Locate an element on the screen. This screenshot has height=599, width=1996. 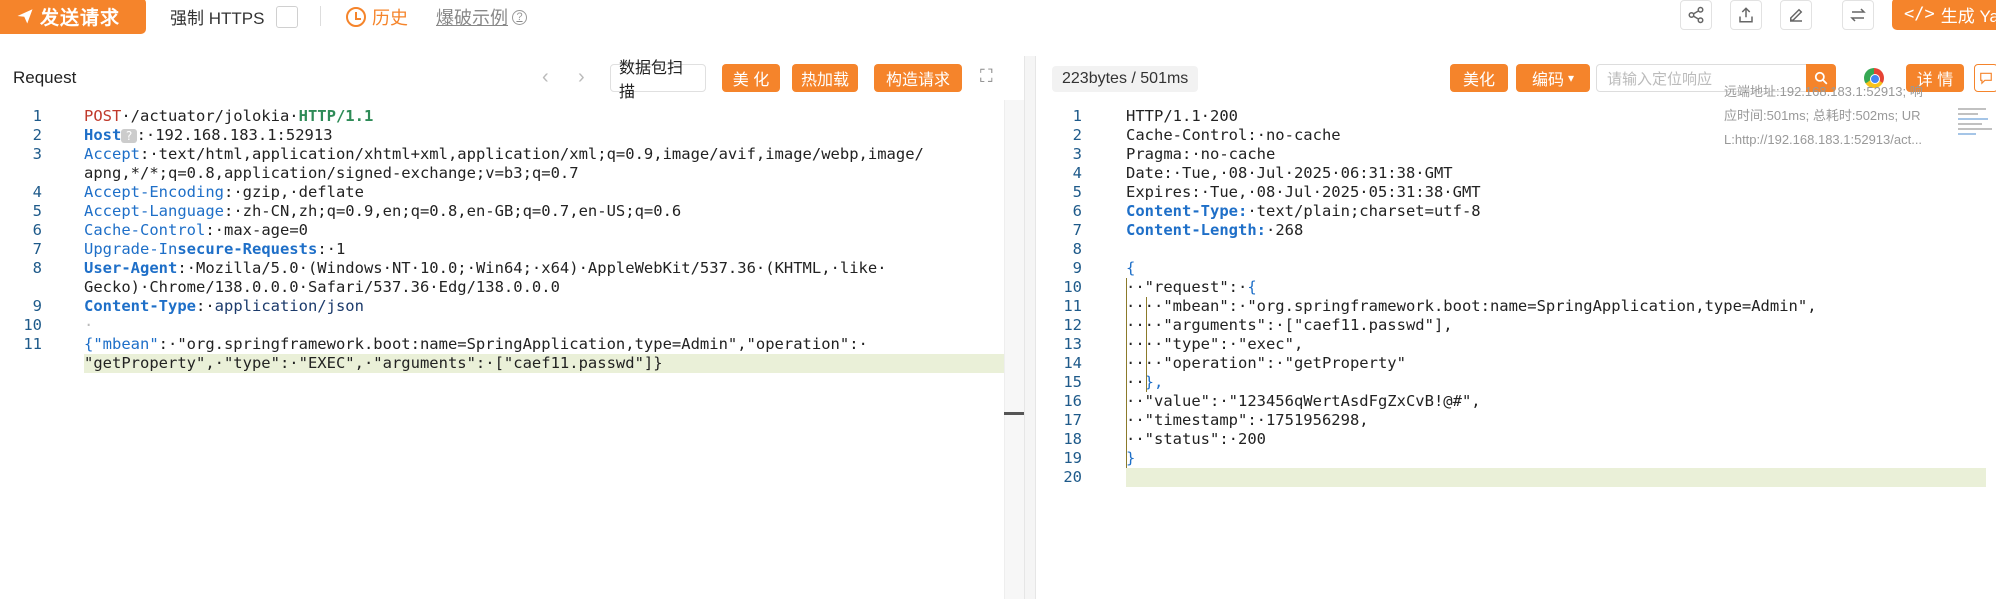
code-token: ··"timestamp":·1751956298, is located at coordinates (1247, 420).